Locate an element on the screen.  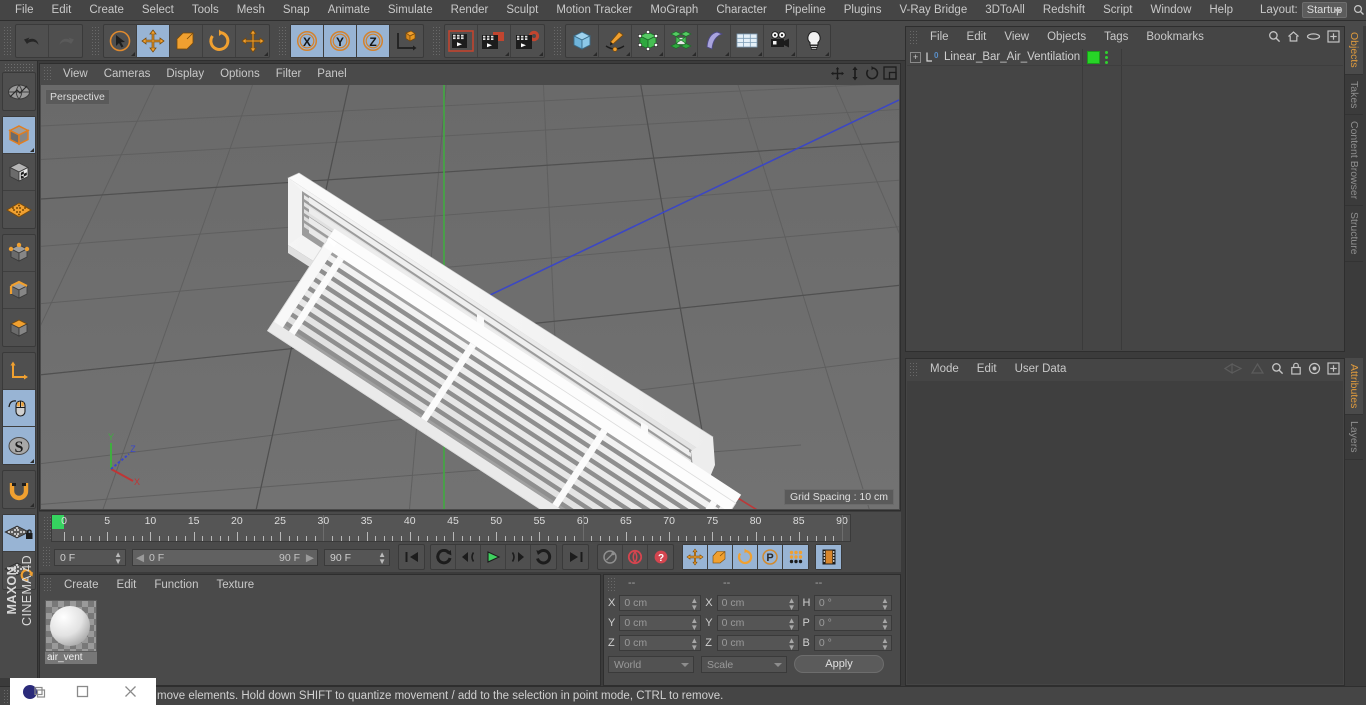
menu-mograph: MoGraph is located at coordinates (674, 10).